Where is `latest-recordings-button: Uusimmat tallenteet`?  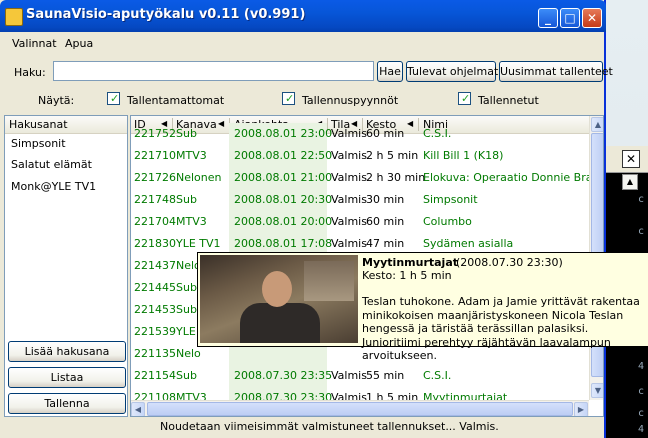
latest-recordings-button: Uusimmat tallenteet is located at coordinates (556, 71).